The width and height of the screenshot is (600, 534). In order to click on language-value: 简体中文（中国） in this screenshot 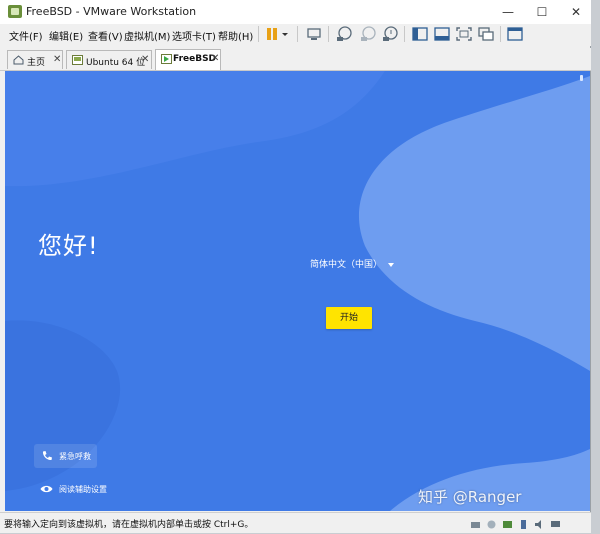, I will do `click(346, 265)`.